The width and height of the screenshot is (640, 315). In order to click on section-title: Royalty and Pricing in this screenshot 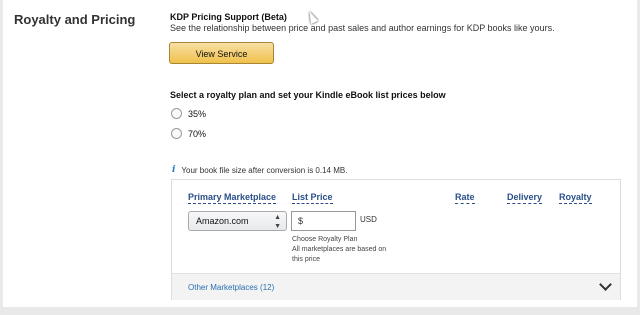, I will do `click(75, 19)`.